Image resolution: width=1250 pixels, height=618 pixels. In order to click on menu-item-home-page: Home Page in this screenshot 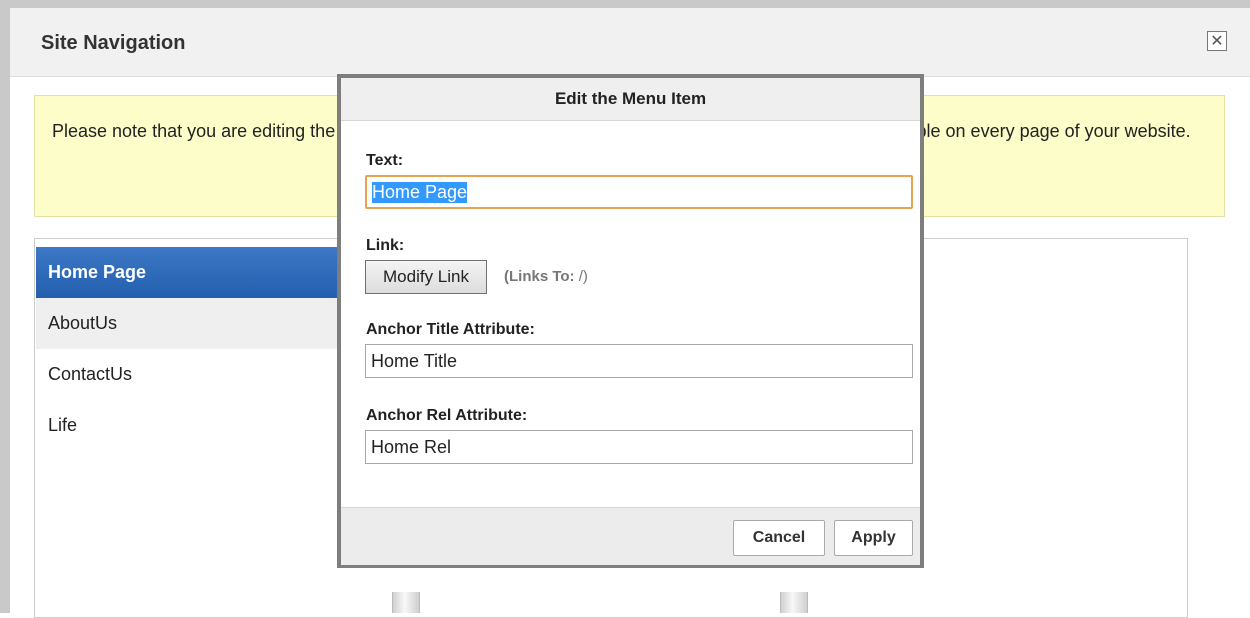, I will do `click(201, 272)`.